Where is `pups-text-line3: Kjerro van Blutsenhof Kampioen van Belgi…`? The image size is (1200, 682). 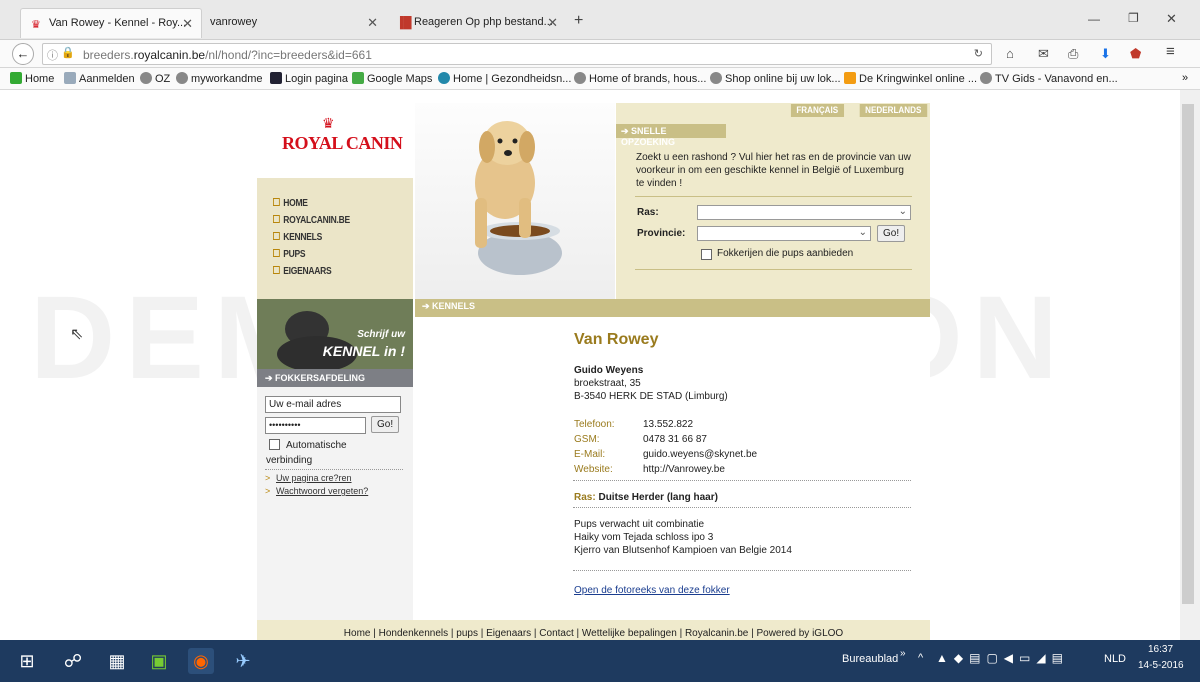
pups-text-line3: Kjerro van Blutsenhof Kampioen van Belgi… is located at coordinates (683, 550).